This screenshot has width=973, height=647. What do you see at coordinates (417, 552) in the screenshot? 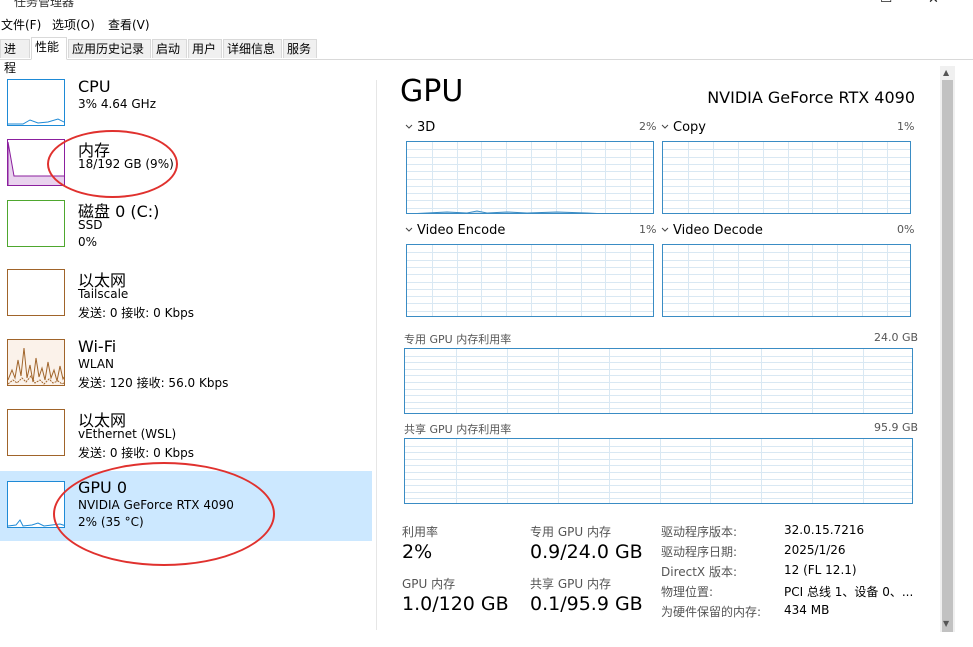
I see `utilization-value: 2%` at bounding box center [417, 552].